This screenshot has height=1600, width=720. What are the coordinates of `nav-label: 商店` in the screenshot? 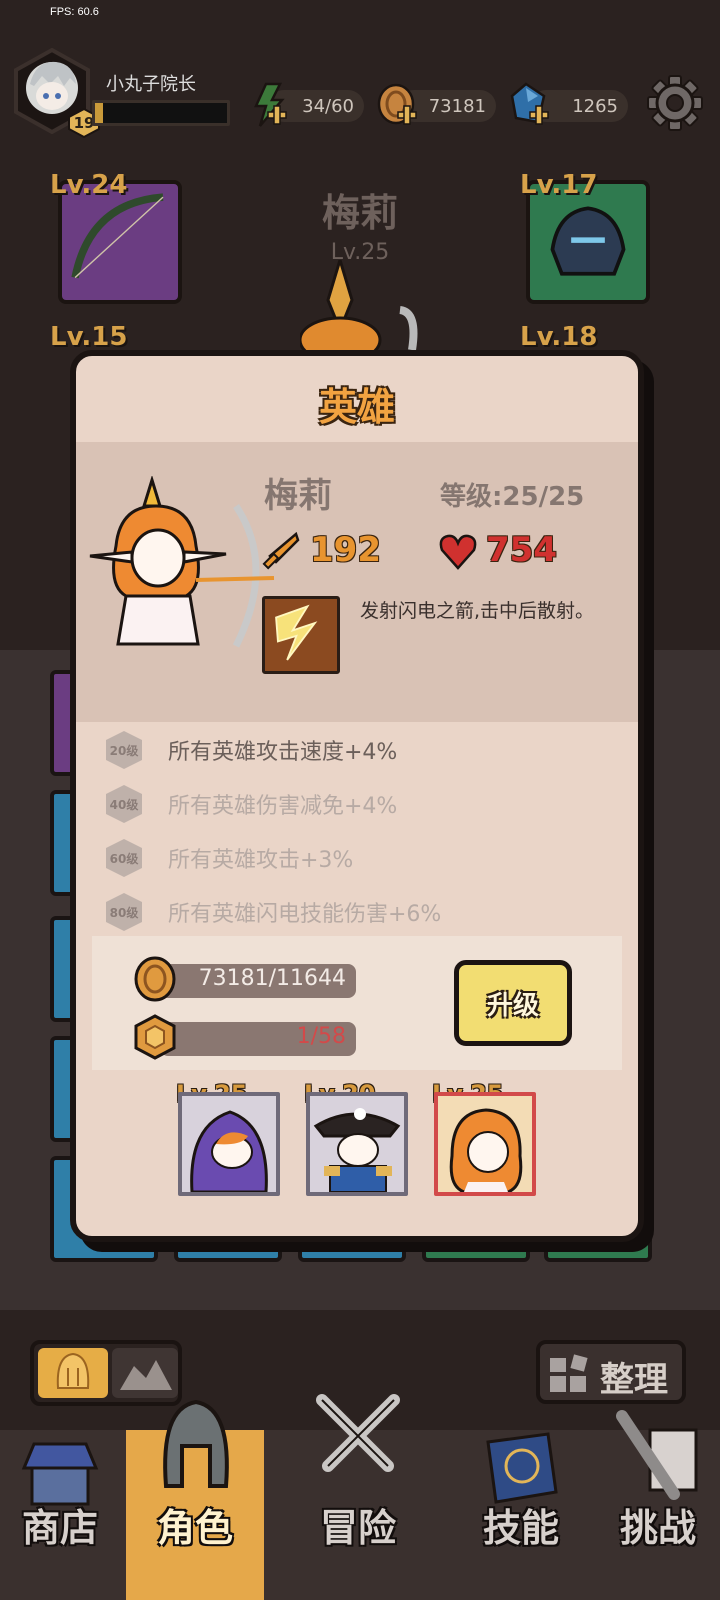 It's located at (59, 1528).